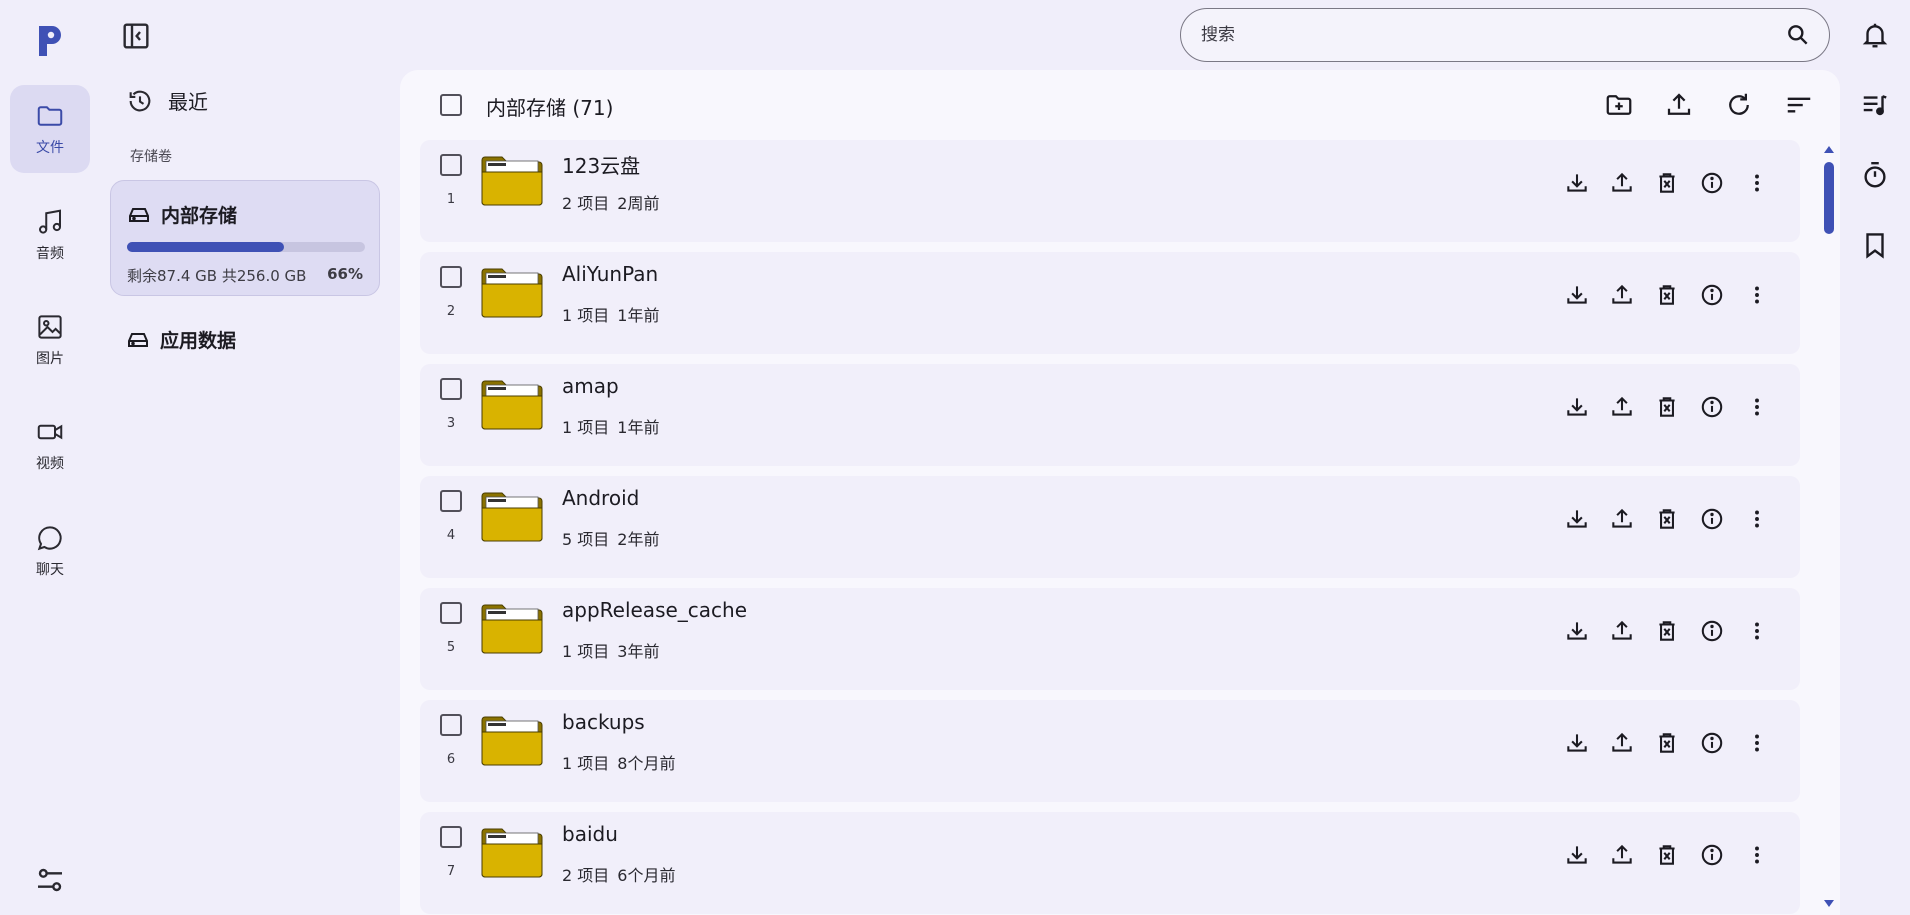 This screenshot has width=1910, height=915. I want to click on sidebar-item-label: 最近, so click(188, 102).